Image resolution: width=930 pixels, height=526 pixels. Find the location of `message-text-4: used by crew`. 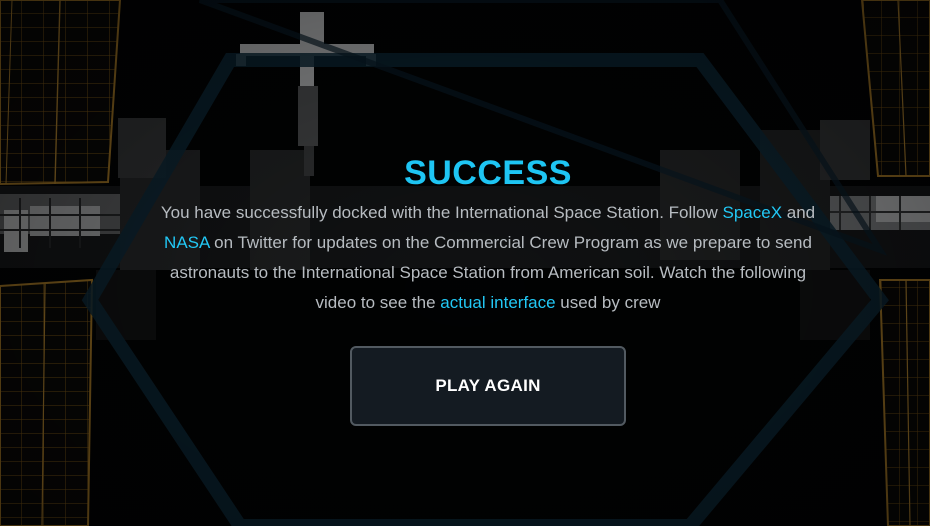

message-text-4: used by crew is located at coordinates (608, 302).